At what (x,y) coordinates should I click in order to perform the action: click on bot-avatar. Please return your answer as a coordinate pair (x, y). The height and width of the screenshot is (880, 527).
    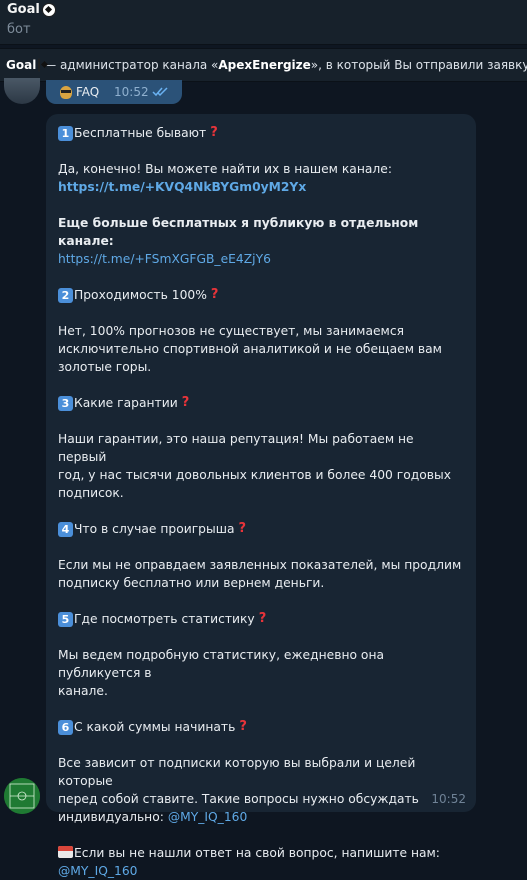
    Looking at the image, I should click on (22, 796).